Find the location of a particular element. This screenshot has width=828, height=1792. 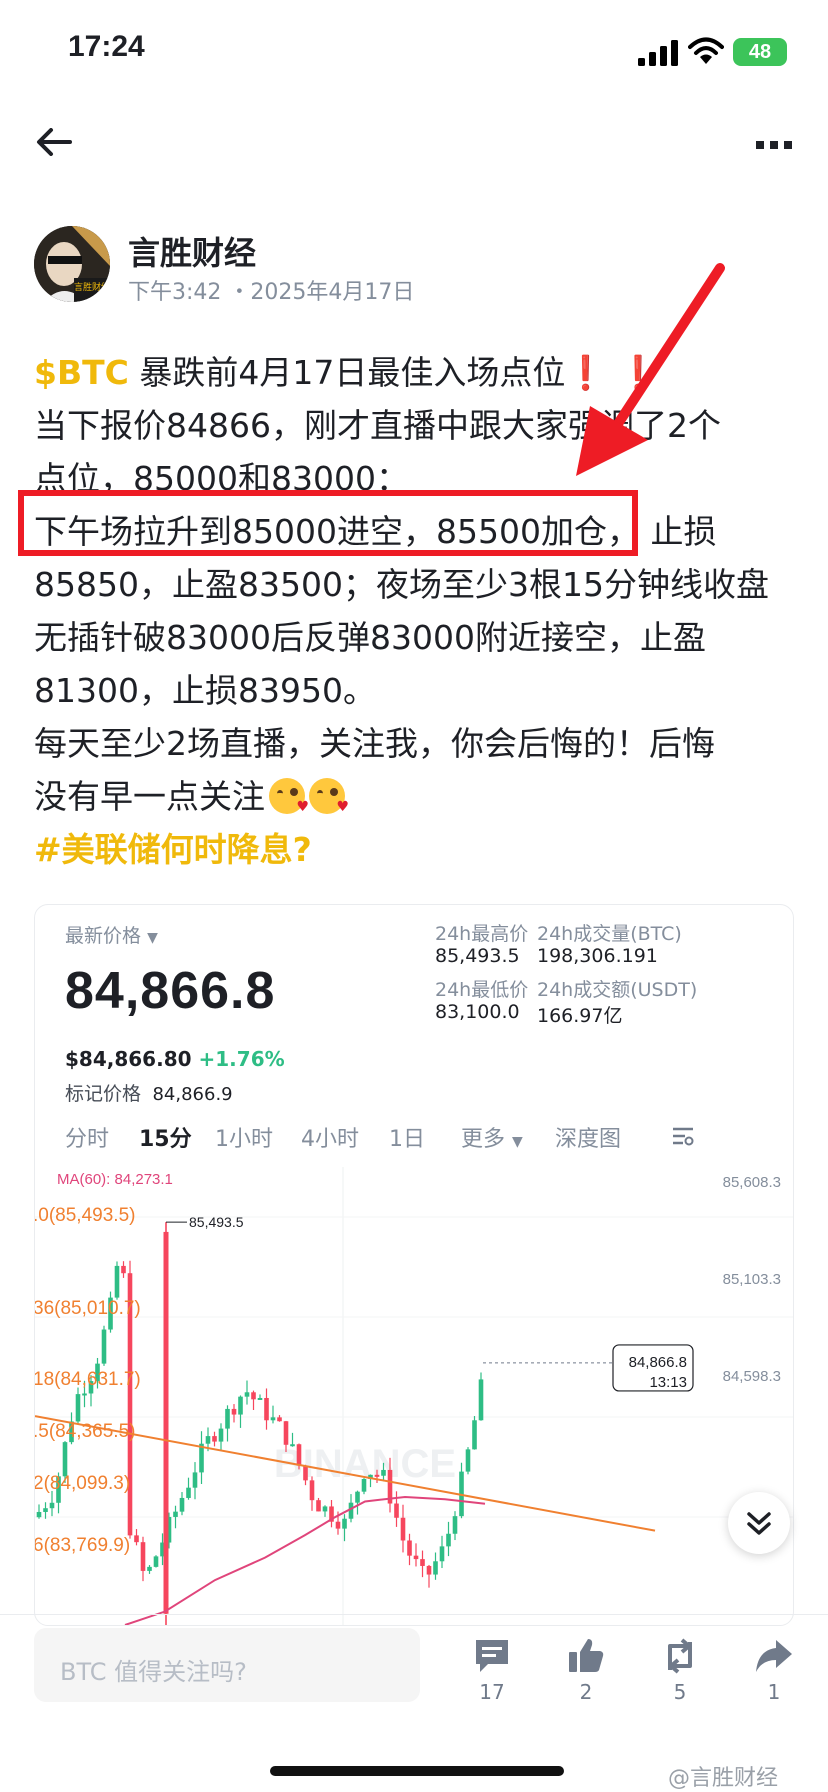

high-marker-label: 85,493.5 is located at coordinates (216, 1222).